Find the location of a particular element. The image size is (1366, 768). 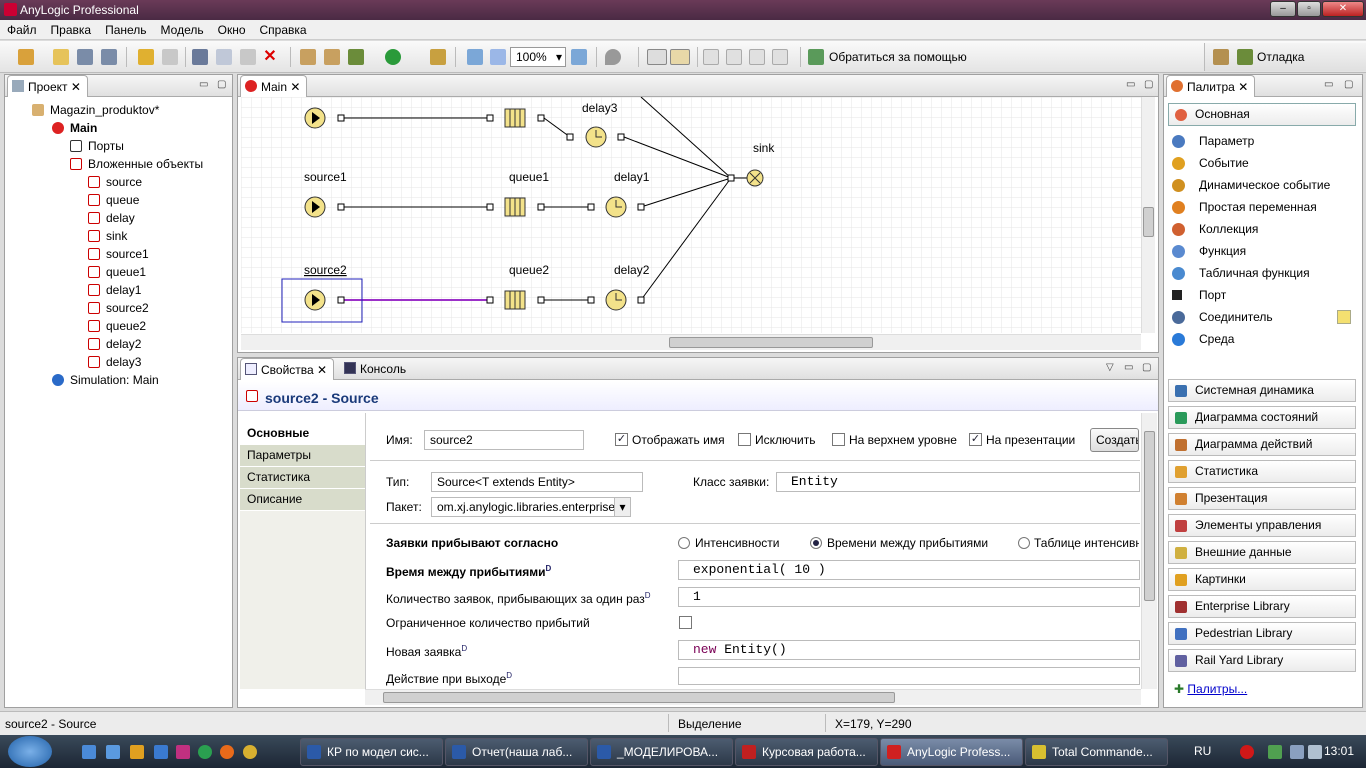

help-link: Обратиться за помощью is located at coordinates (898, 57).